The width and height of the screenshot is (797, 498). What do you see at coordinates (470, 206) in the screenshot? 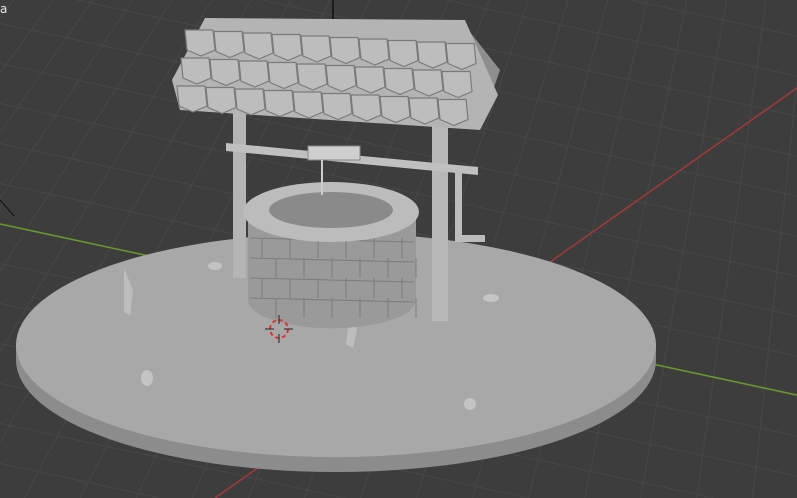
I see `crank-handle` at bounding box center [470, 206].